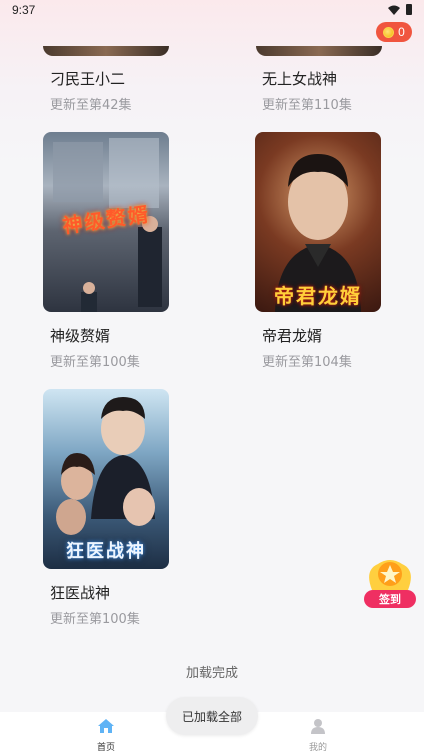  What do you see at coordinates (394, 10) in the screenshot?
I see `wifi-icon` at bounding box center [394, 10].